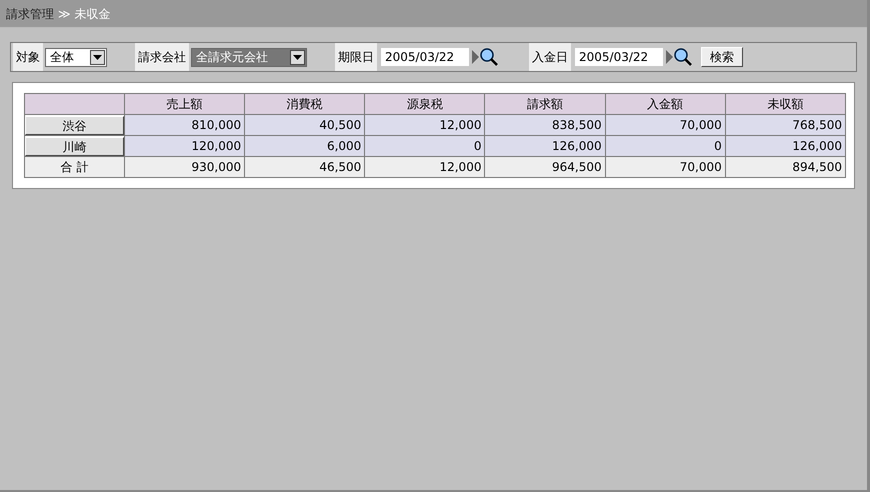 This screenshot has width=870, height=492. What do you see at coordinates (76, 57) in the screenshot?
I see `dropdown: 全体` at bounding box center [76, 57].